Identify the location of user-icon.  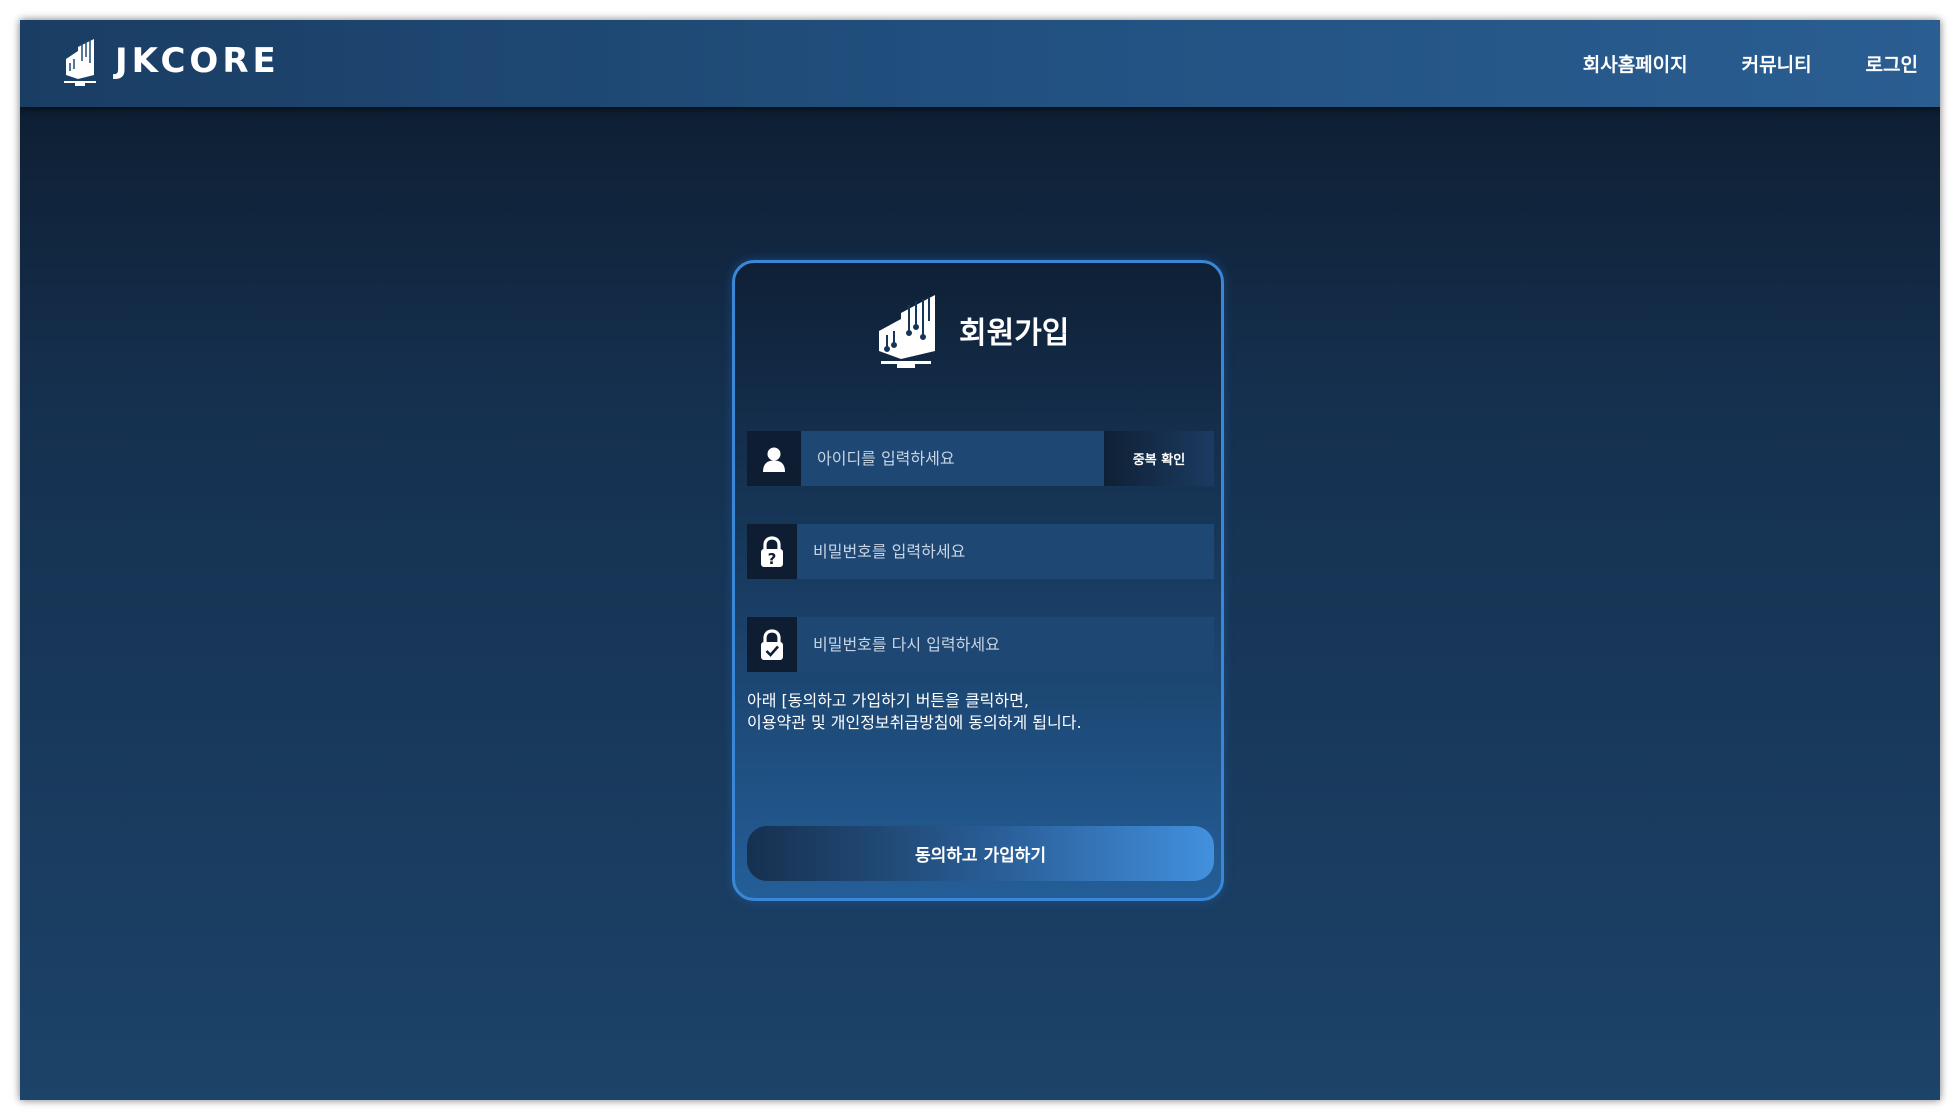
(774, 458).